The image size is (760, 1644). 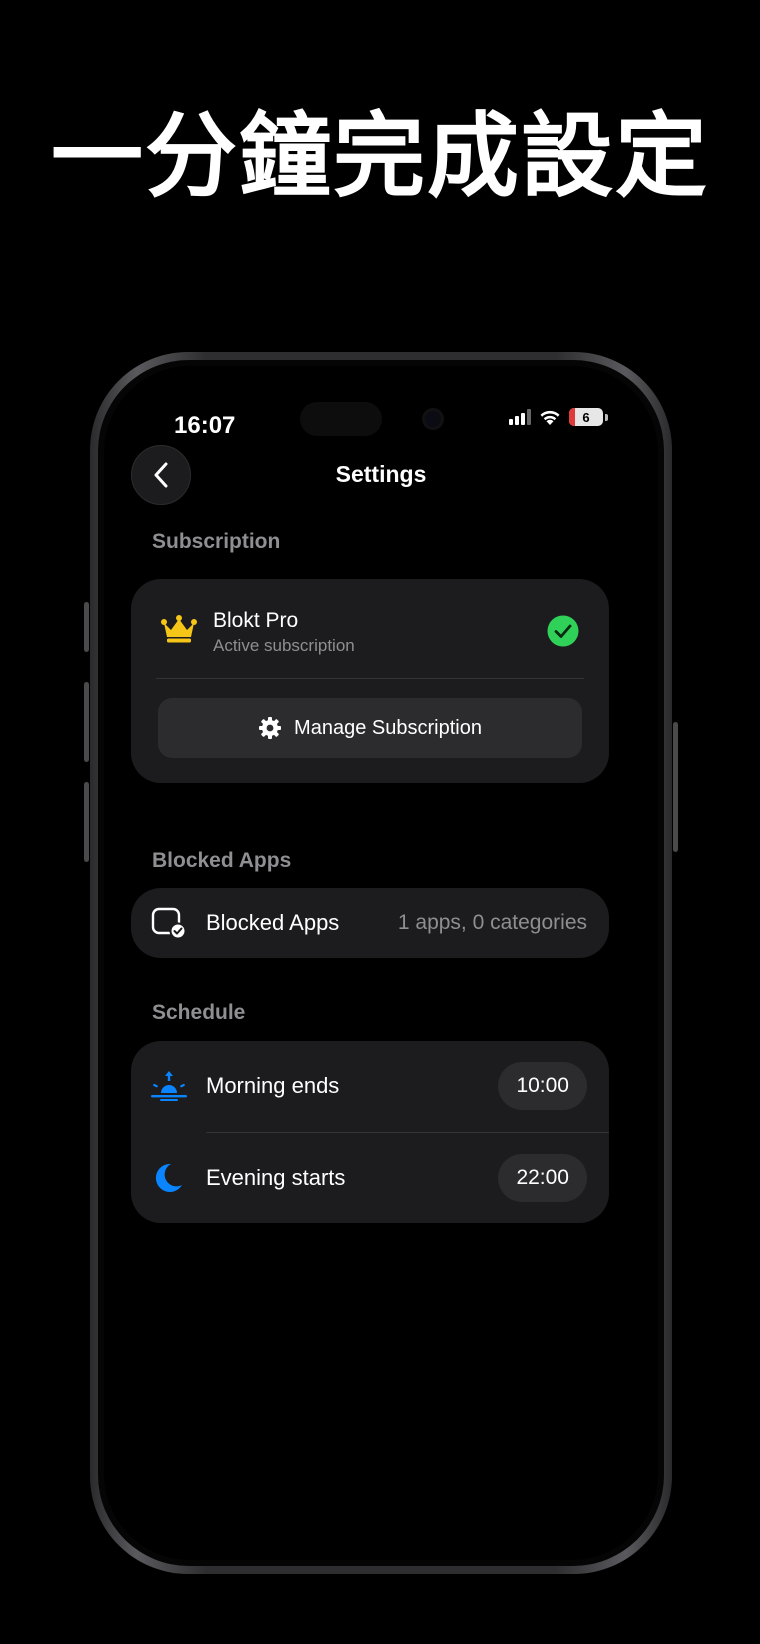 What do you see at coordinates (256, 620) in the screenshot?
I see `plan-name: Blokt Pro` at bounding box center [256, 620].